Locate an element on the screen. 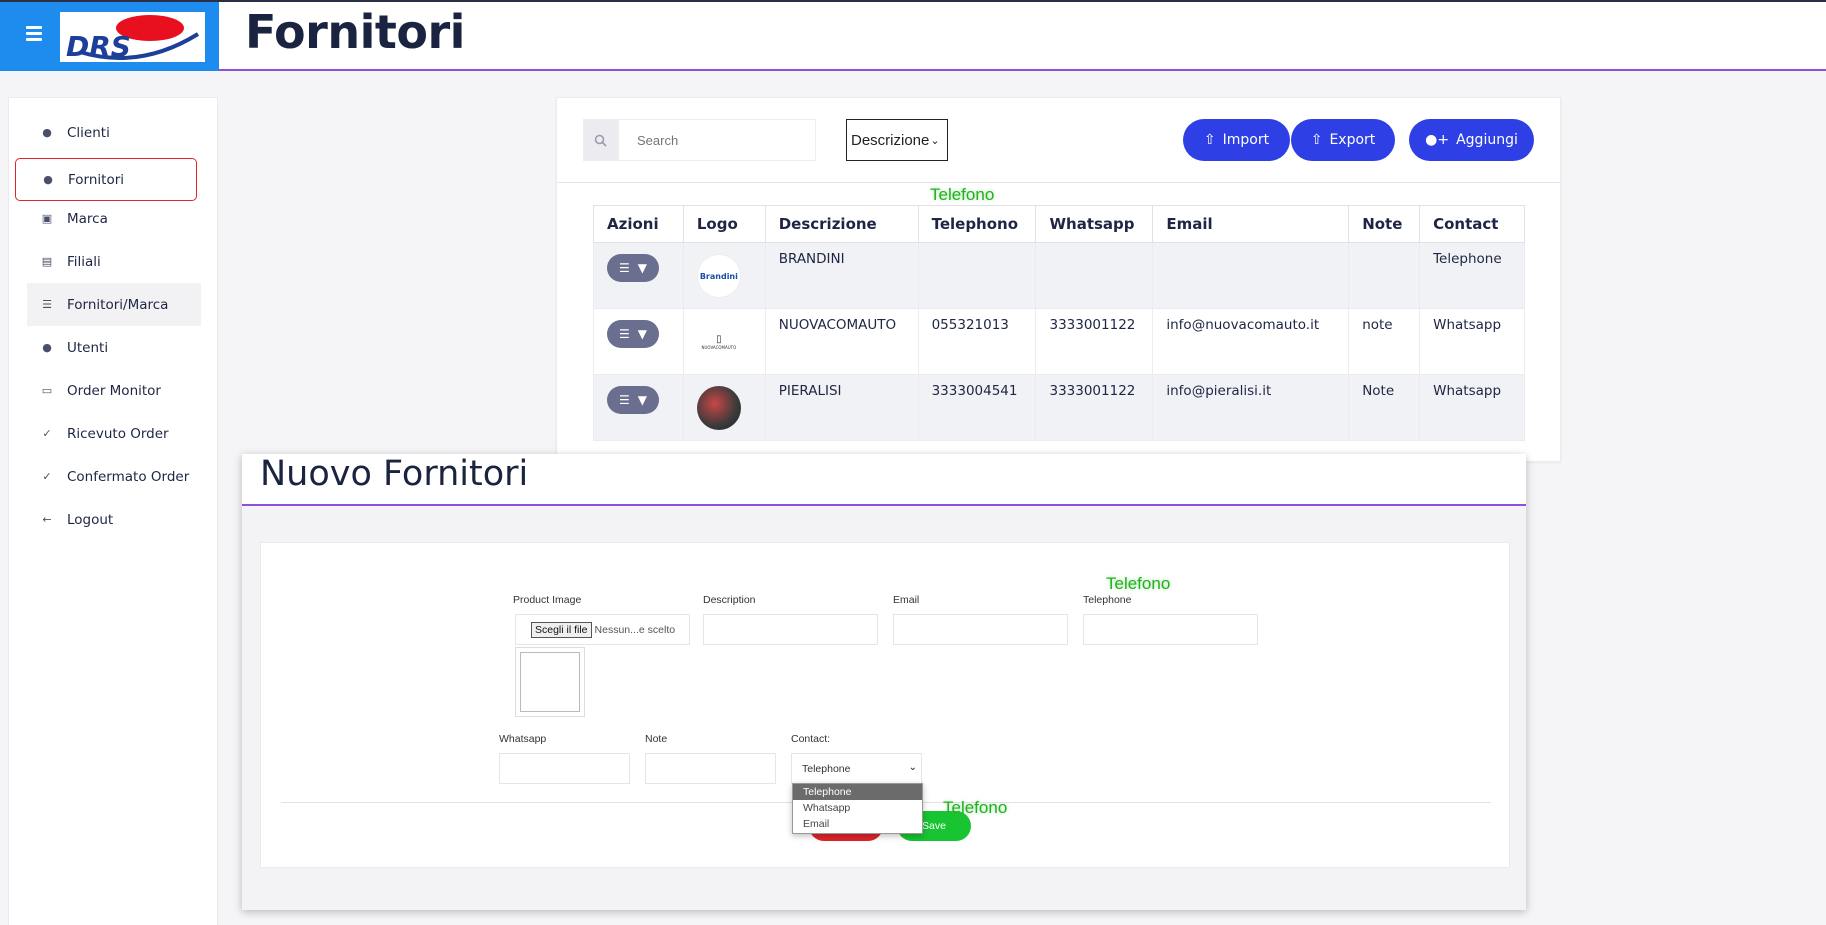 This screenshot has width=1826, height=925. telephone-cell: 3333004541 is located at coordinates (977, 407).